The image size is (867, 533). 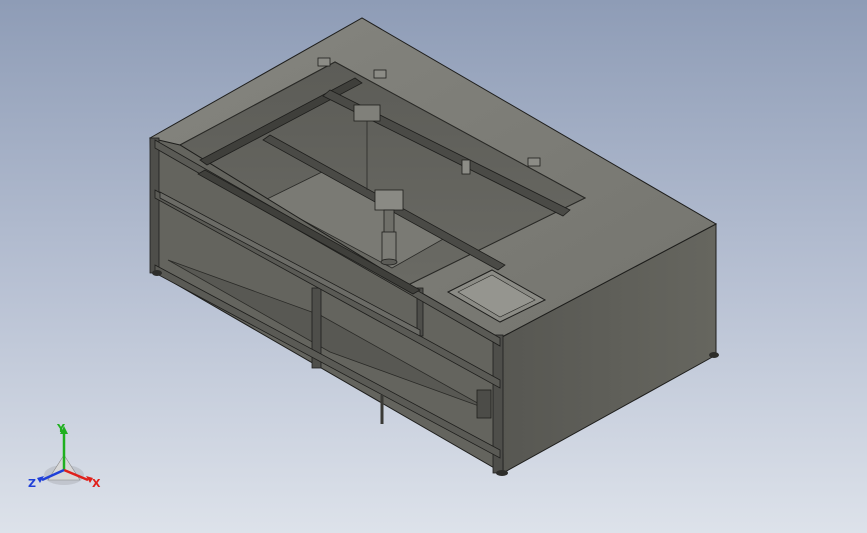 I want to click on orientation-triad: Y X Z, so click(x=64, y=456).